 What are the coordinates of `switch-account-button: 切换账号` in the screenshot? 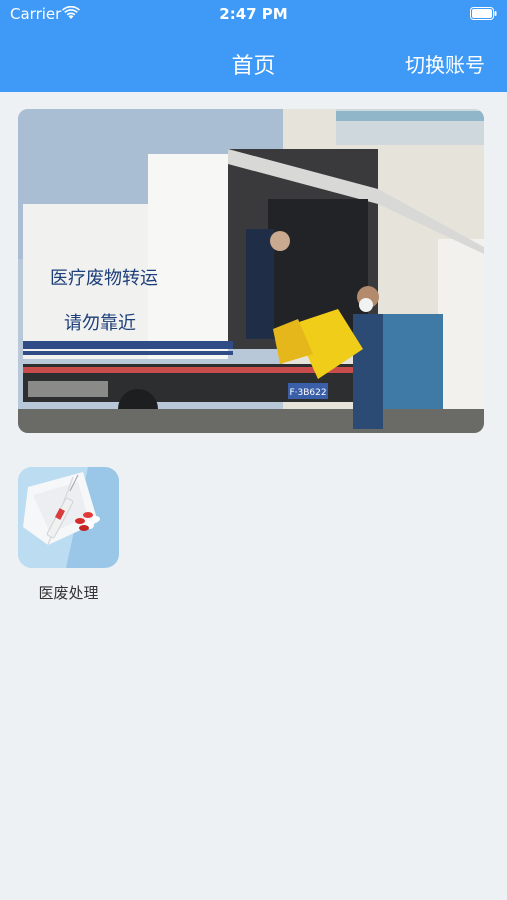 It's located at (445, 63).